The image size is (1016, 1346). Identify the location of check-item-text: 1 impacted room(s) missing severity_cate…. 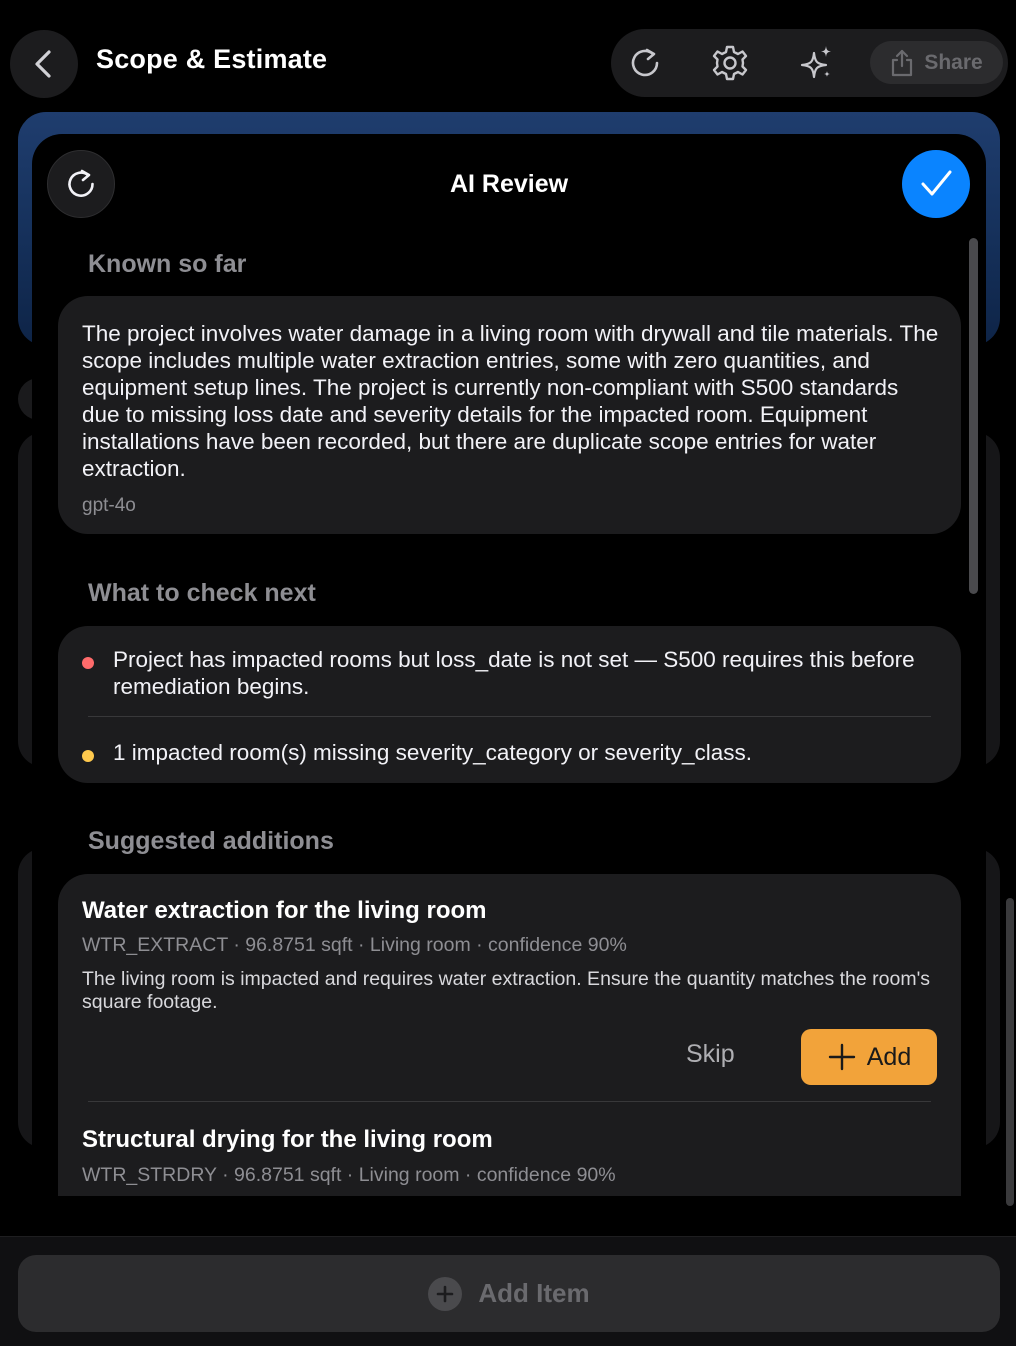
(432, 752).